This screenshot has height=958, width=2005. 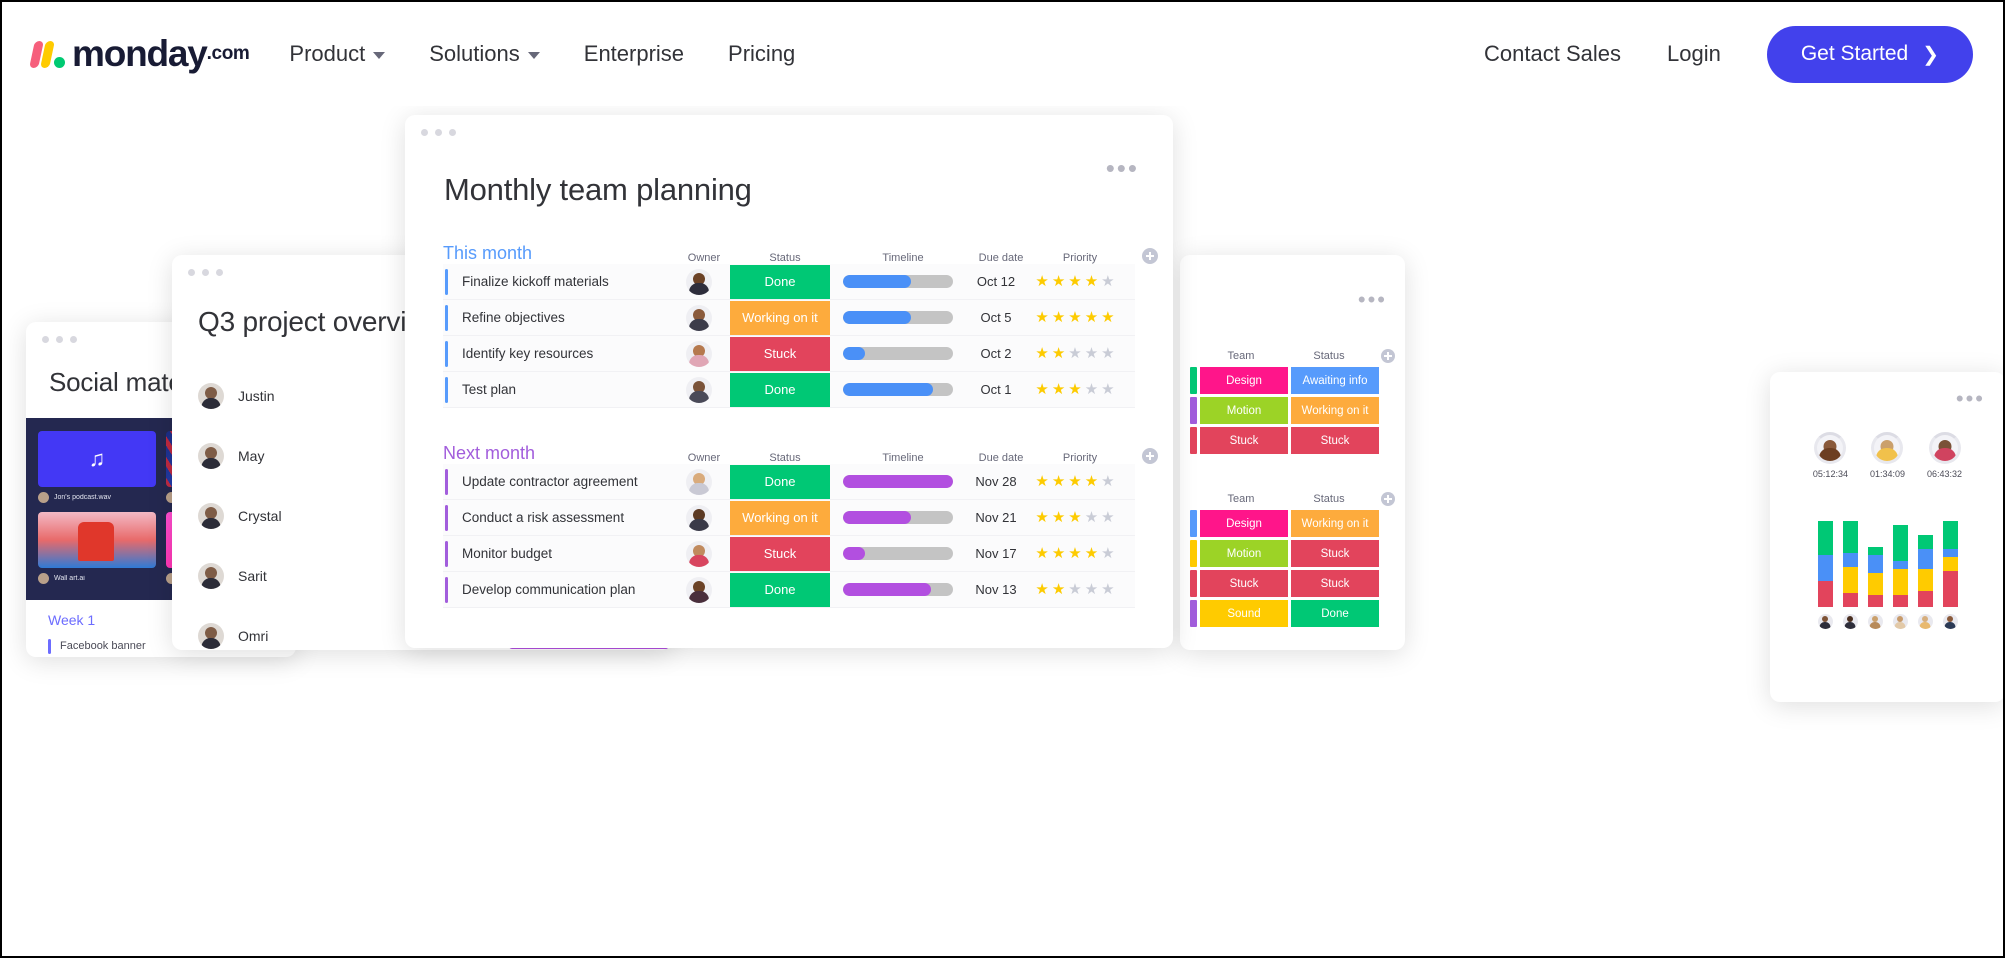 I want to click on social-tile: ♫ Jon's podcast.wav, so click(x=97, y=467).